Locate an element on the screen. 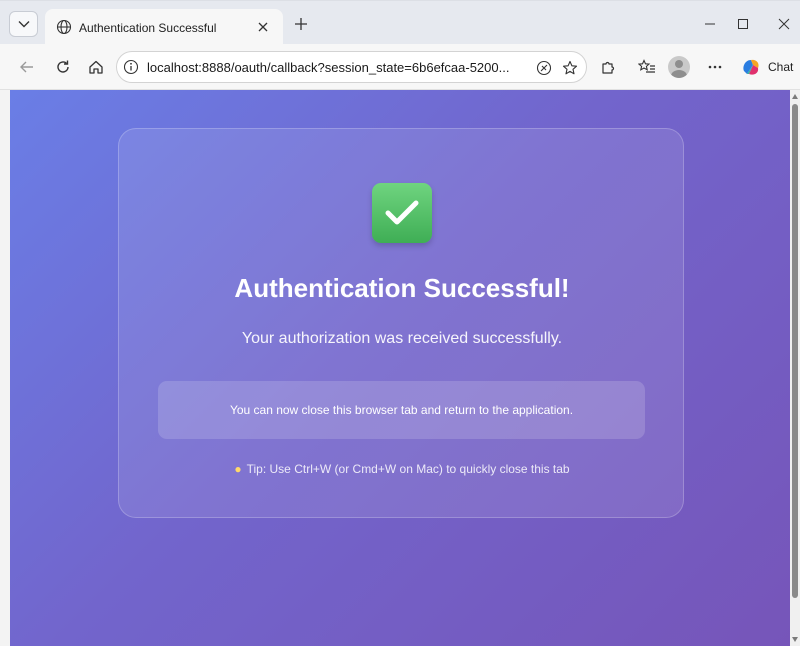  copilot-icon is located at coordinates (751, 67).